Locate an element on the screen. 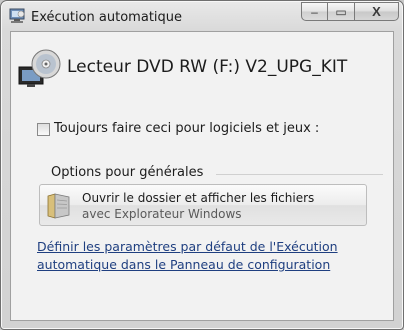 This screenshot has width=404, height=330. close-button: X is located at coordinates (377, 11).